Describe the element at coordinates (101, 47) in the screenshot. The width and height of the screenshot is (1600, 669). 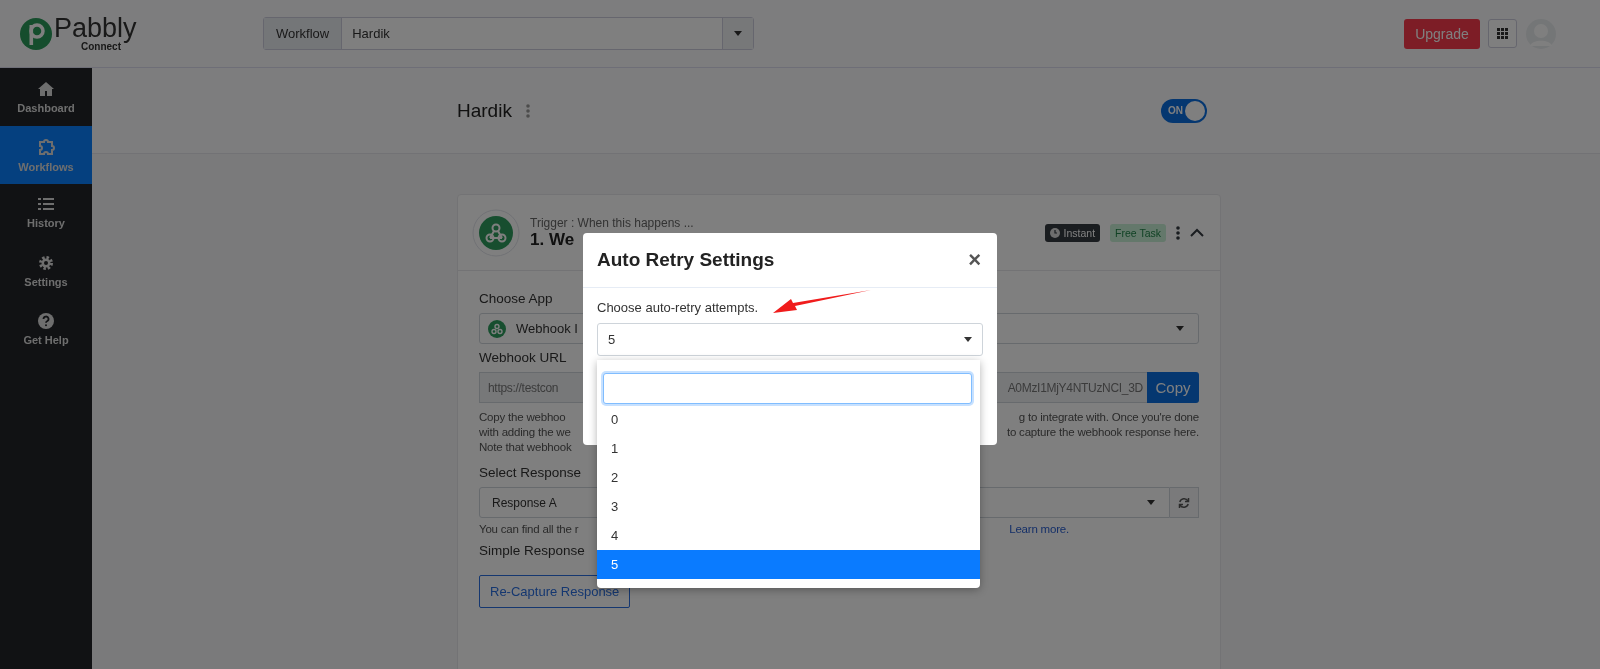
I see `logo-subtitle: Connect` at that location.